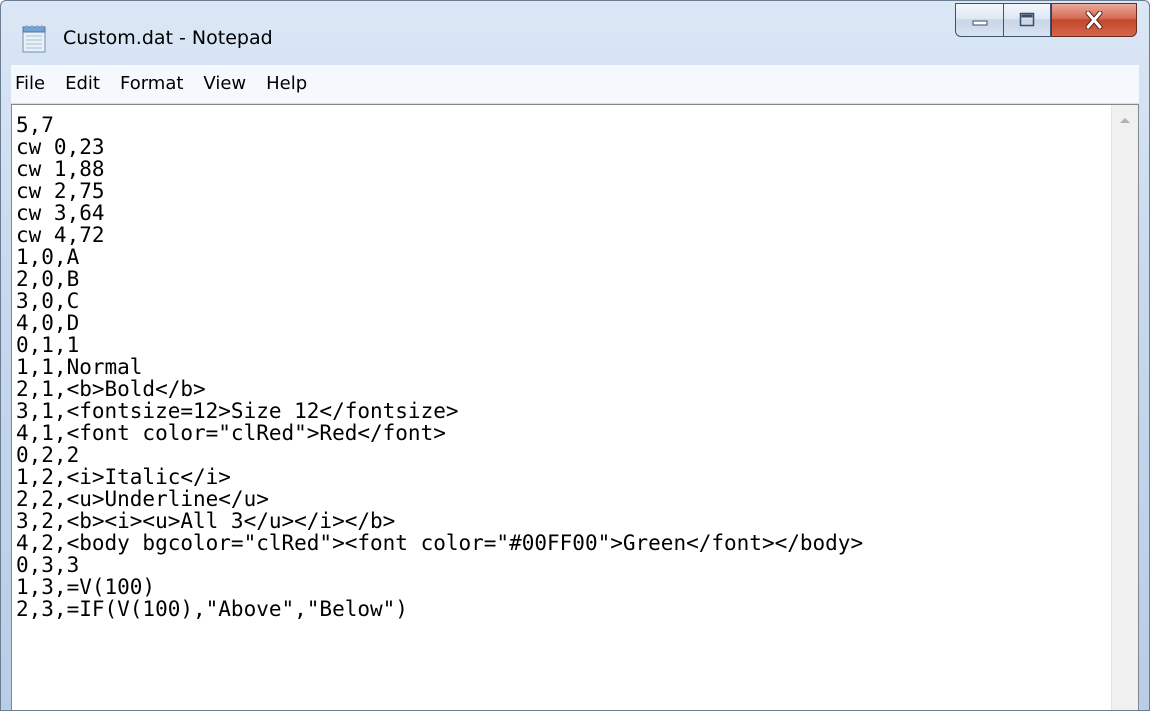  What do you see at coordinates (34, 39) in the screenshot?
I see `notepad-icon` at bounding box center [34, 39].